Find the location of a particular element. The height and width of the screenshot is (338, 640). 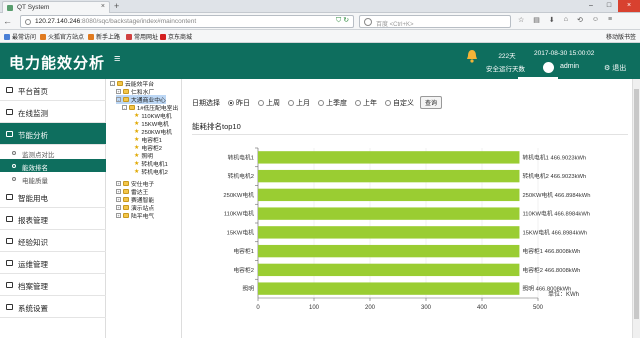

toolbar-icons: ☆ ▤ ⬇ ⌂ ⟲ ☺ ≡ is located at coordinates (565, 20).